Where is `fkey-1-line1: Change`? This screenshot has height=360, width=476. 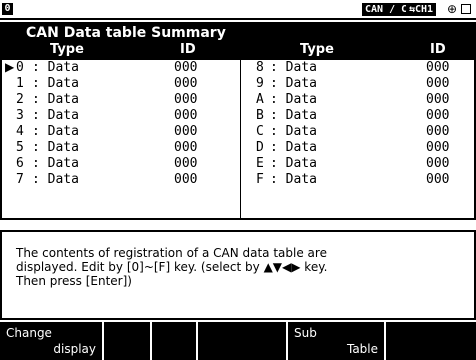
fkey-1-line1: Change is located at coordinates (29, 333).